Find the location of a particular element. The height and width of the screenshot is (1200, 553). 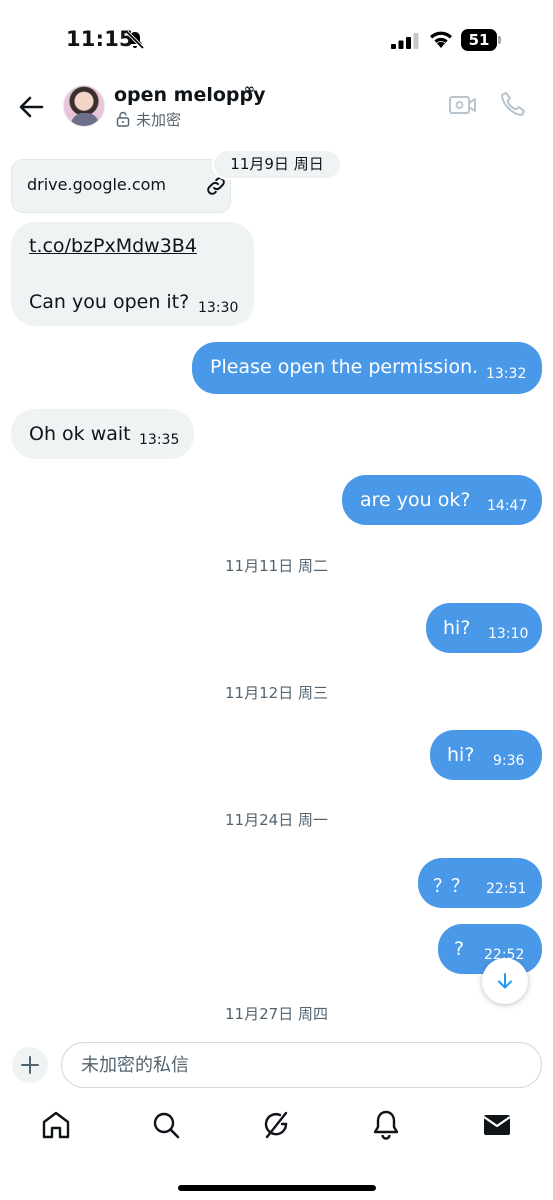

home-icon is located at coordinates (56, 1125).